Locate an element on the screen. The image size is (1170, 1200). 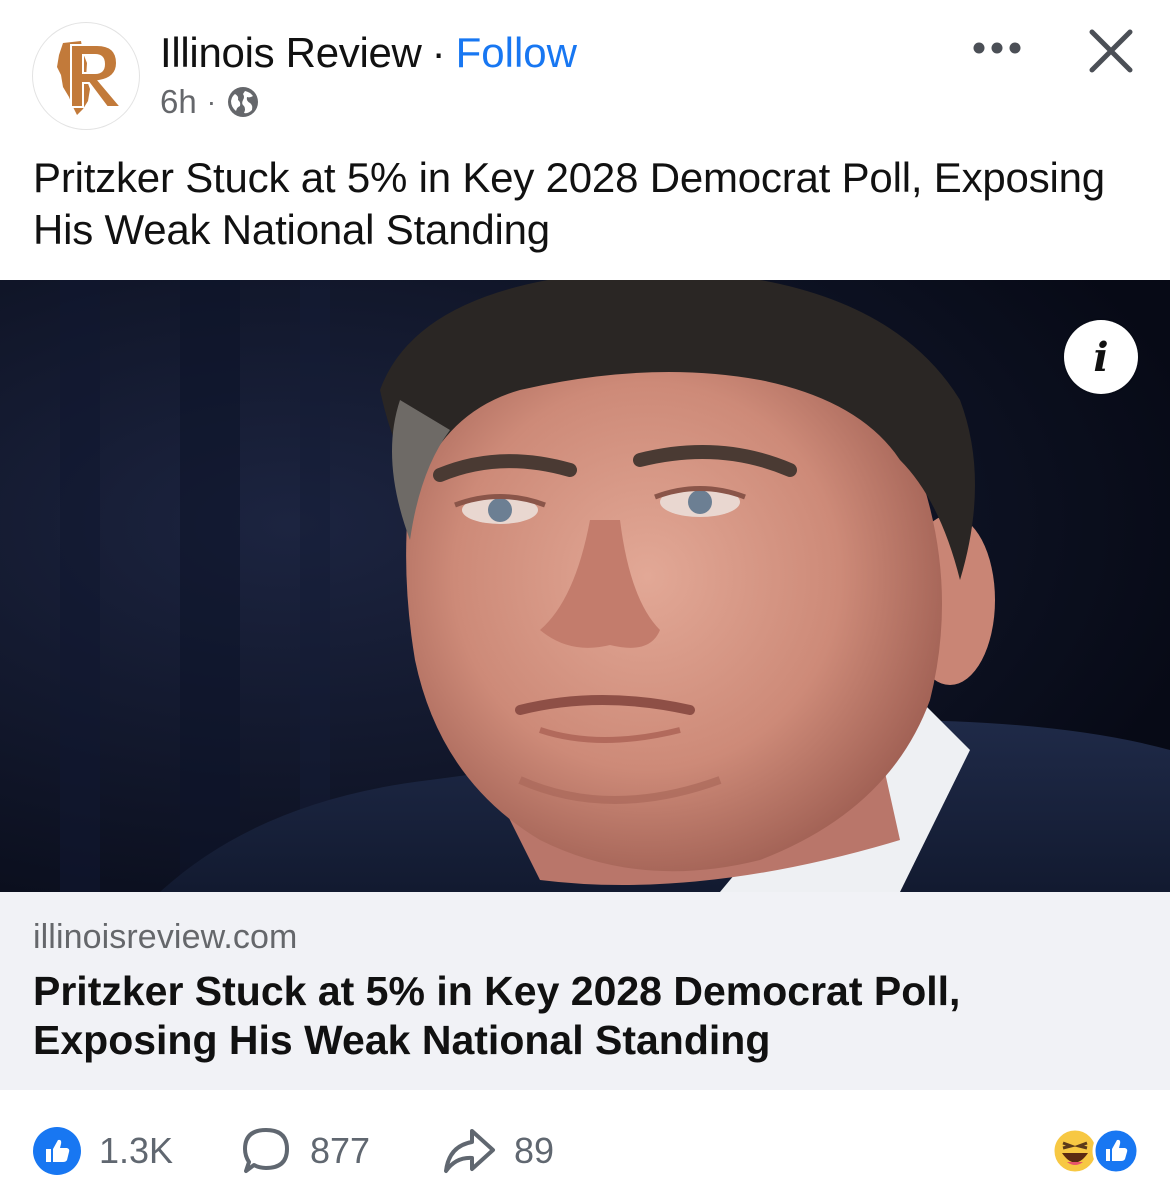
page-avatar is located at coordinates (86, 76).